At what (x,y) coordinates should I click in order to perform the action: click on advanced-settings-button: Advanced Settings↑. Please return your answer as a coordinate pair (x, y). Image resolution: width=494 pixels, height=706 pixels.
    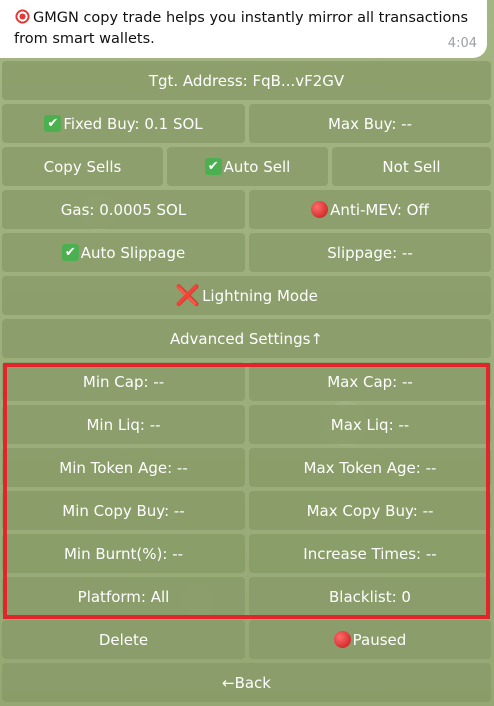
    Looking at the image, I should click on (246, 338).